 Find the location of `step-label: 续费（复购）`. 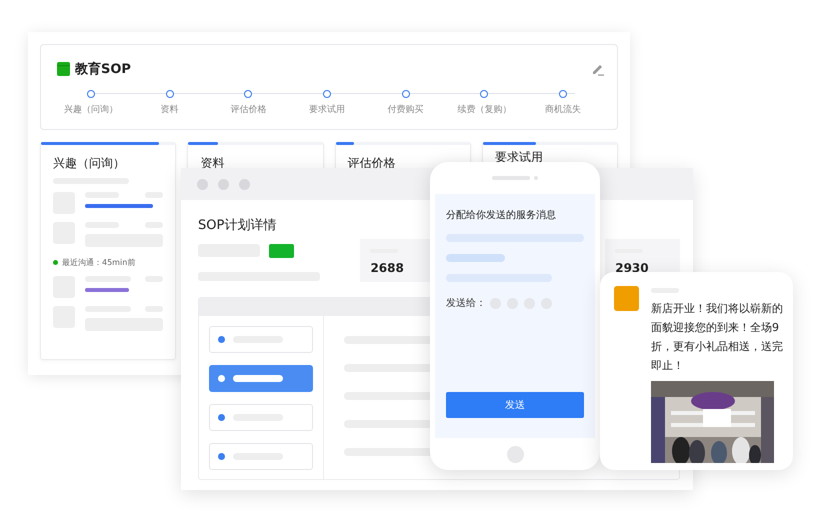

step-label: 续费（复购） is located at coordinates (484, 110).